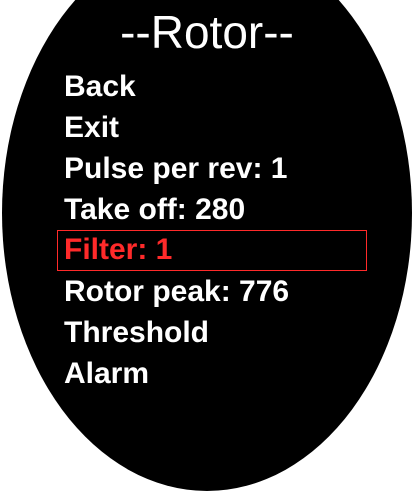 The image size is (414, 491). Describe the element at coordinates (103, 373) in the screenshot. I see `menu-item-alarm: Alarm` at that location.